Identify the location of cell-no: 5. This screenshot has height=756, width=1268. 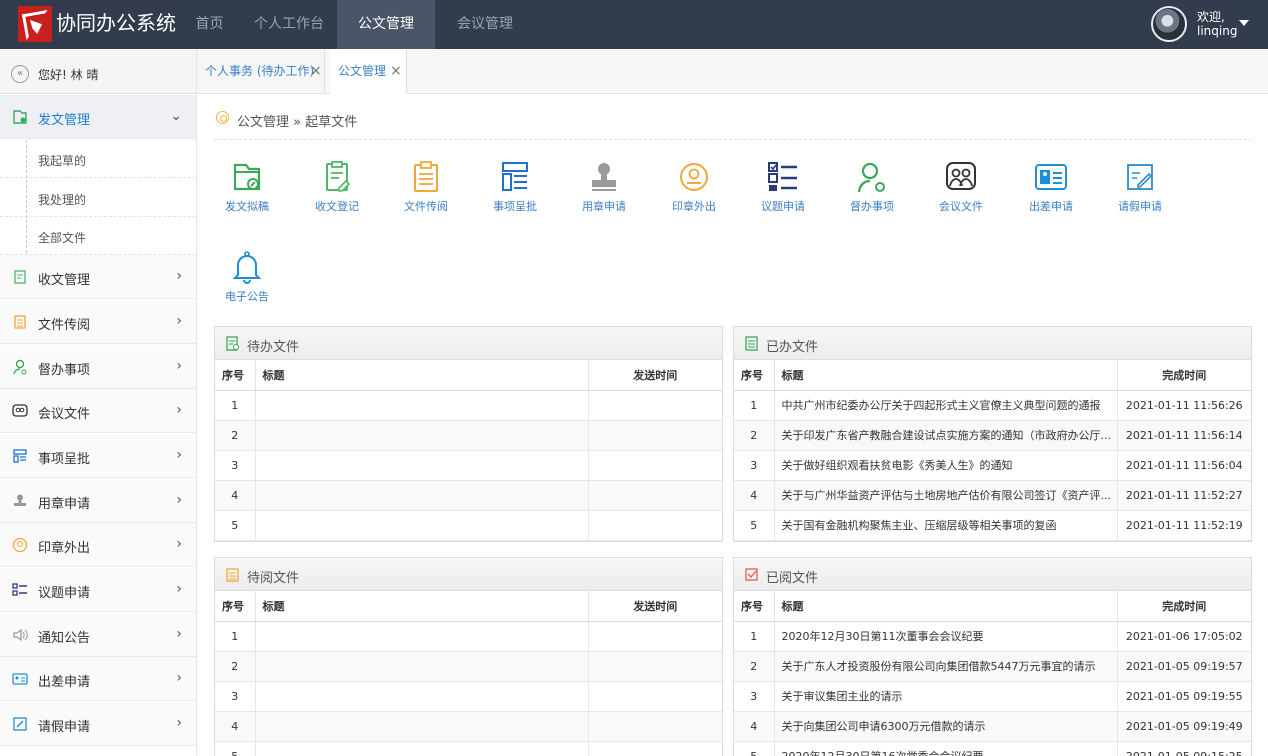
(235, 525).